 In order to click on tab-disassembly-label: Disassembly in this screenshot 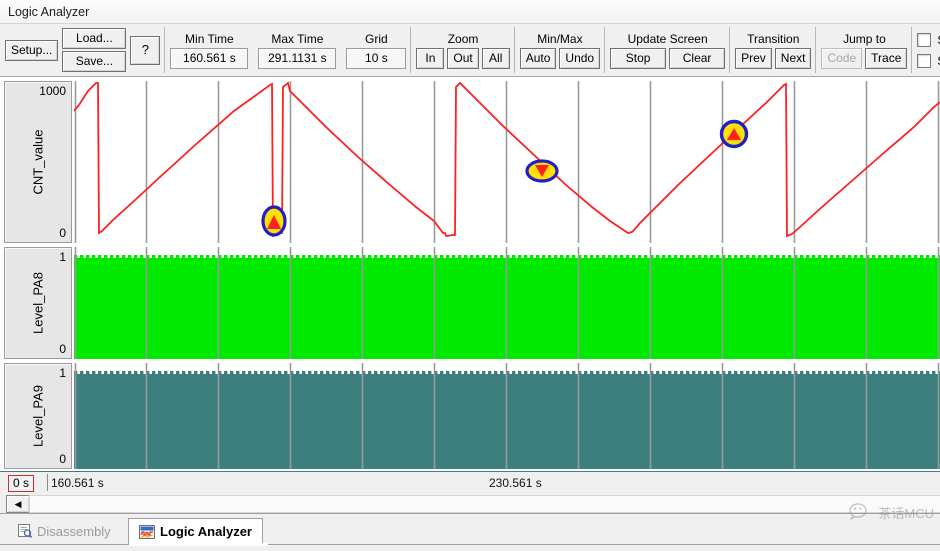, I will do `click(74, 531)`.